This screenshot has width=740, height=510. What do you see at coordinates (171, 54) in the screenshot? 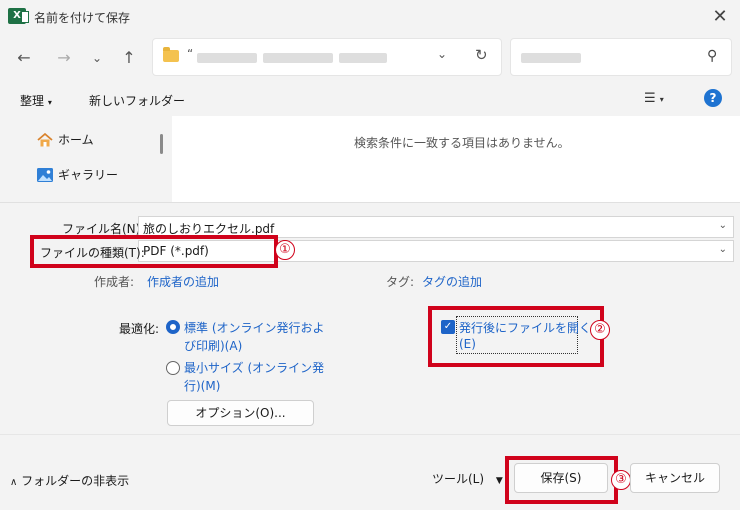
I see `folder-icon` at bounding box center [171, 54].